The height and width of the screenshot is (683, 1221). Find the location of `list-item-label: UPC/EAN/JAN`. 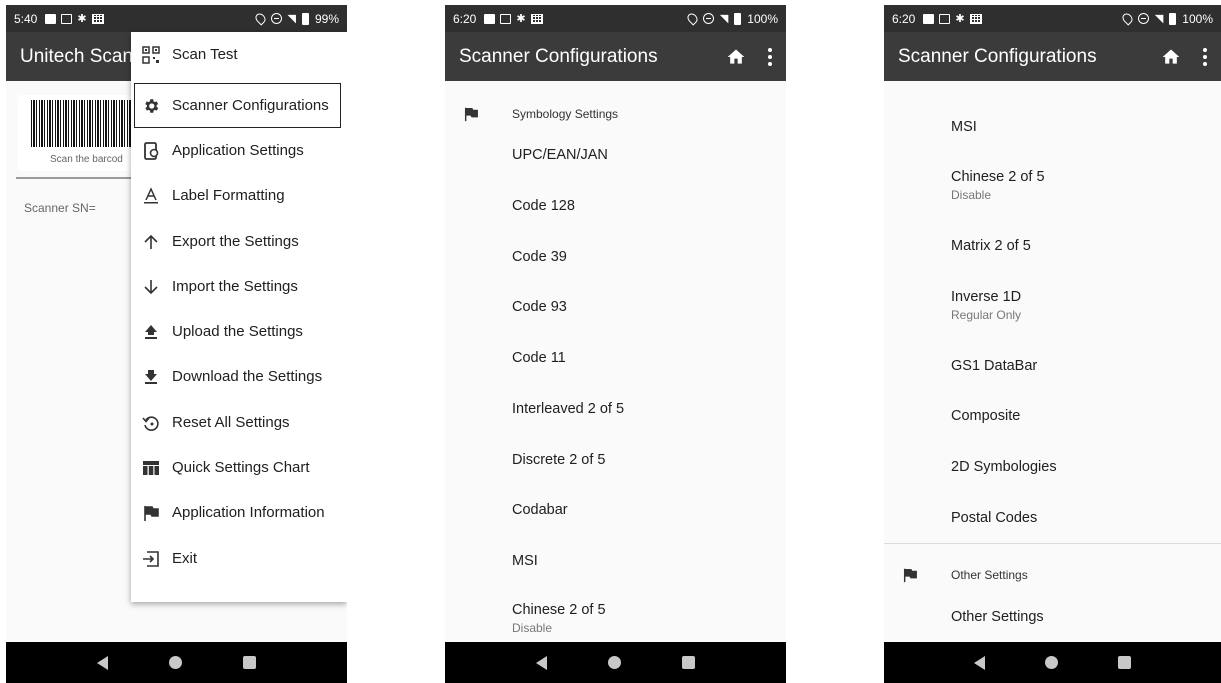

list-item-label: UPC/EAN/JAN is located at coordinates (560, 155).